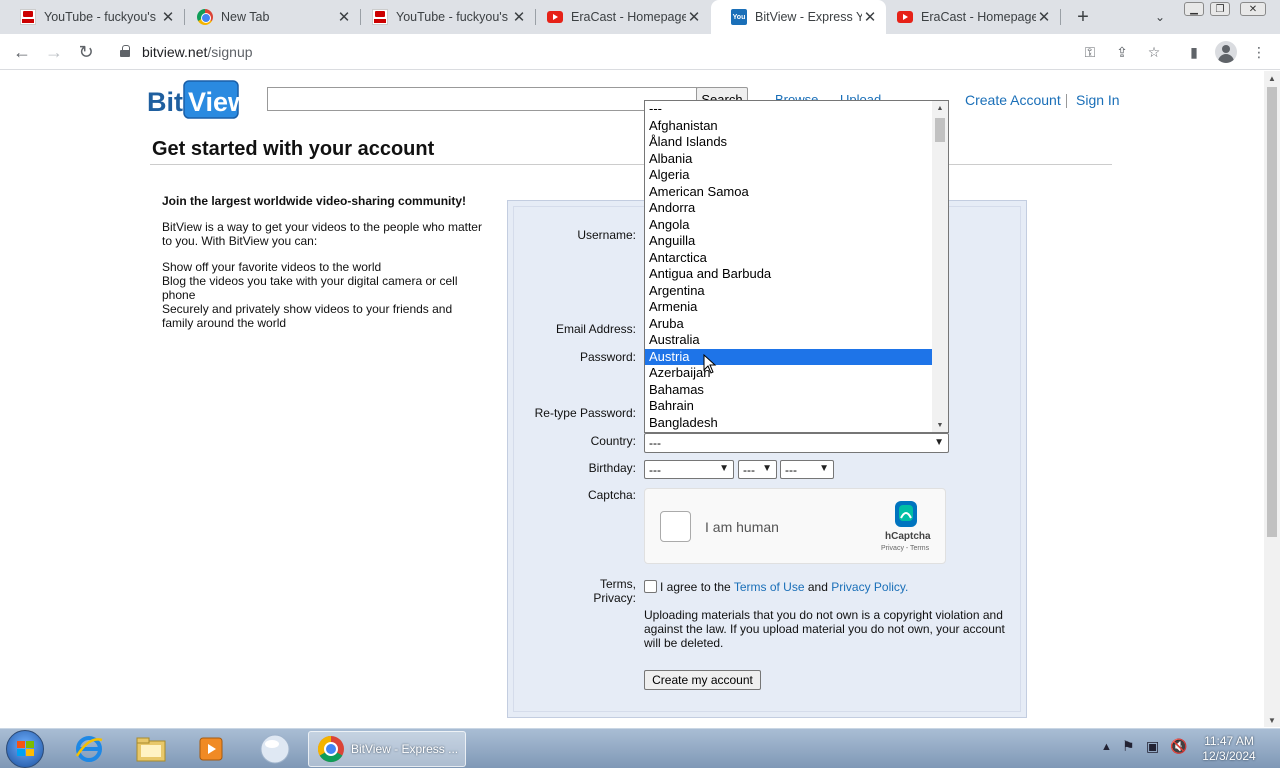 The height and width of the screenshot is (768, 1280). What do you see at coordinates (197, 52) in the screenshot?
I see `url-text: bitview.net/signup` at bounding box center [197, 52].